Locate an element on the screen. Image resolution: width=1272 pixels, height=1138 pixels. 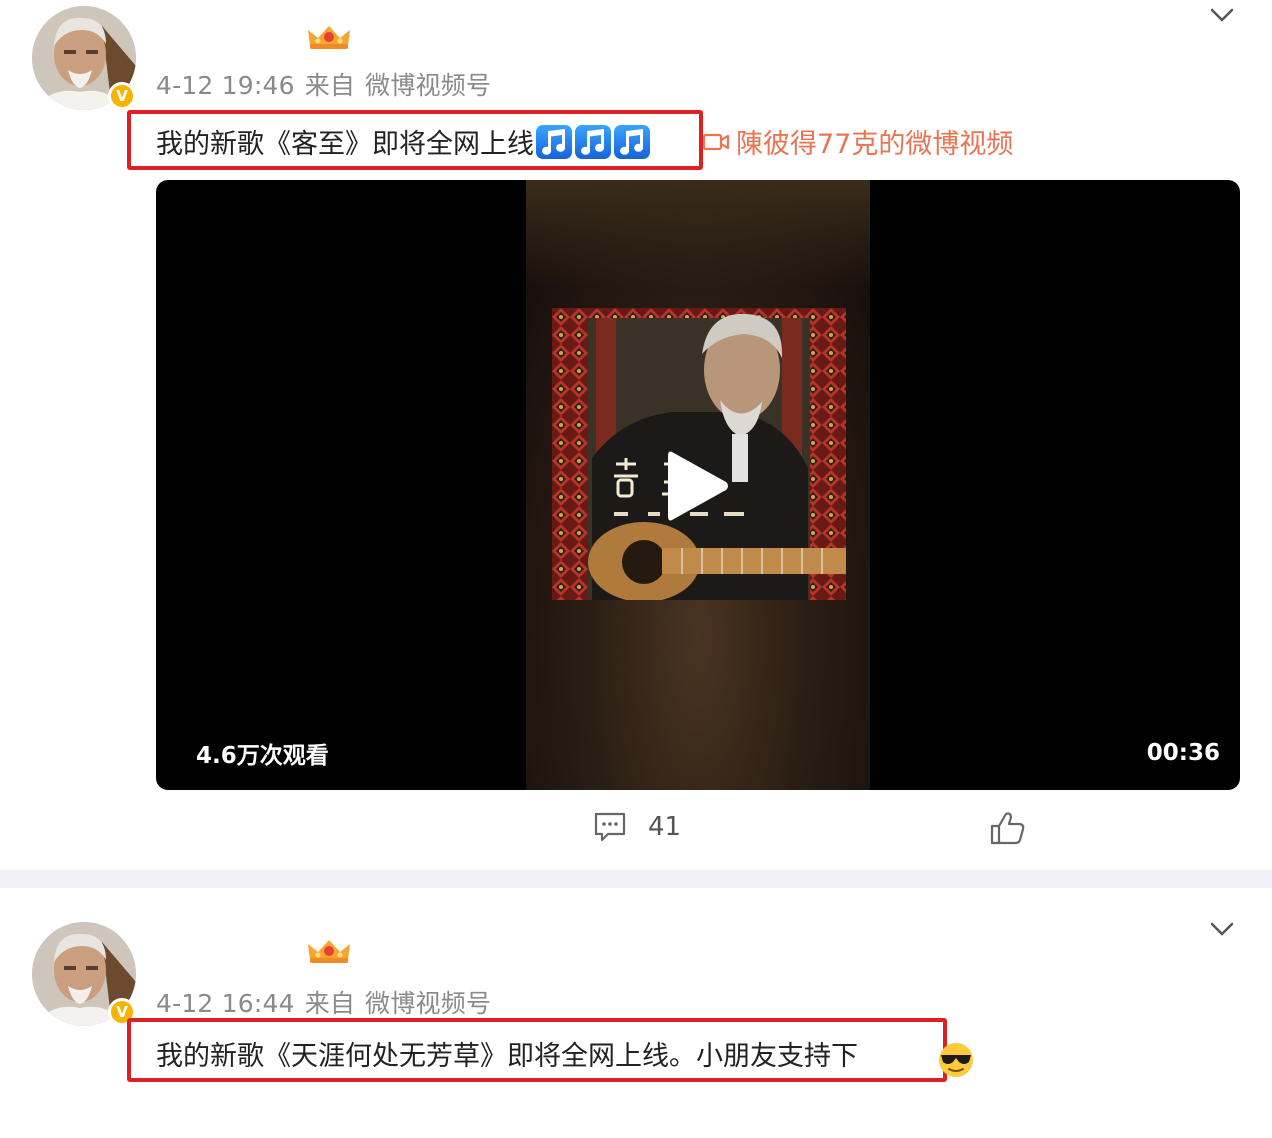
verified-badge-icon: V is located at coordinates (122, 96).